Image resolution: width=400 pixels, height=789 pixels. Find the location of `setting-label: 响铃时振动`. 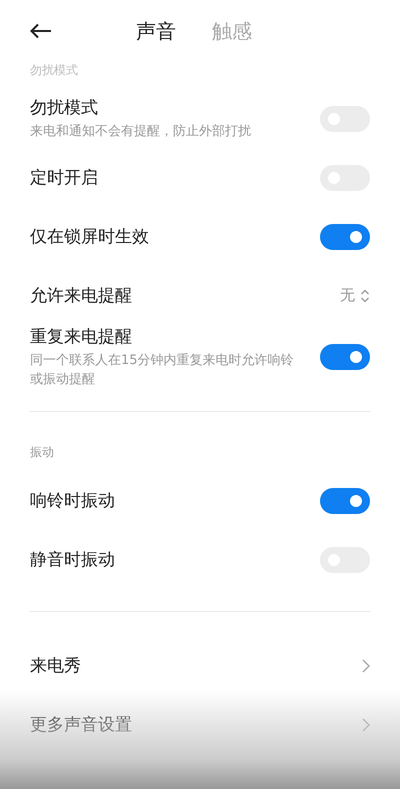

setting-label: 响铃时振动 is located at coordinates (72, 501).